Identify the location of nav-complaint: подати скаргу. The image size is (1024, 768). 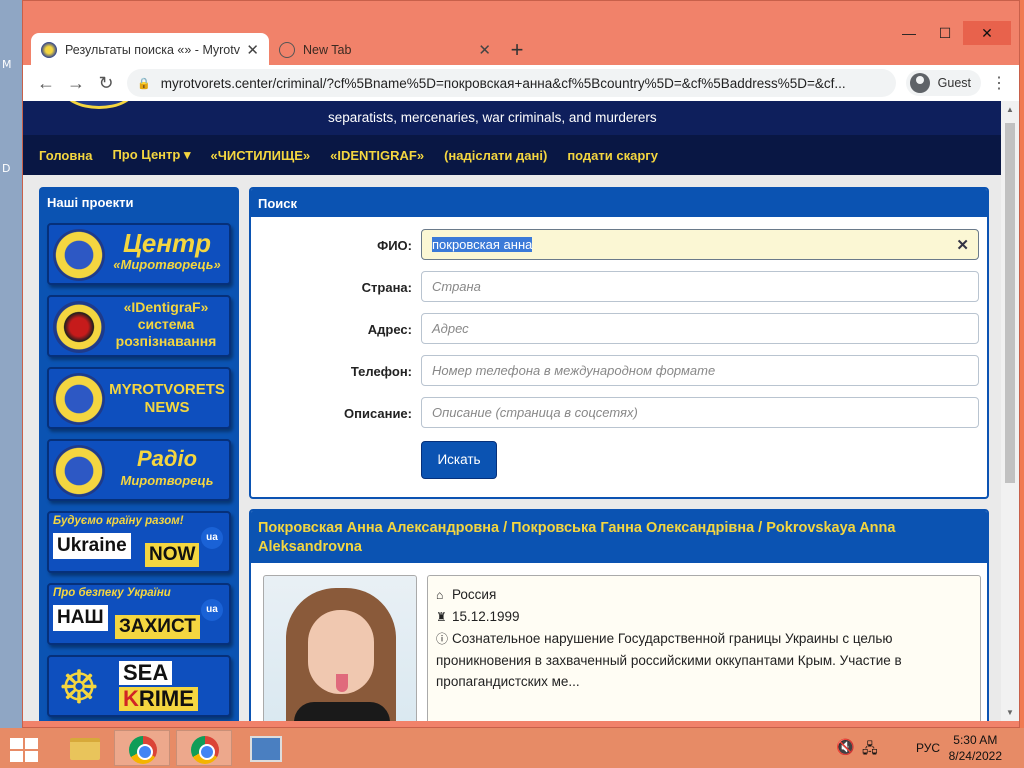
(612, 155).